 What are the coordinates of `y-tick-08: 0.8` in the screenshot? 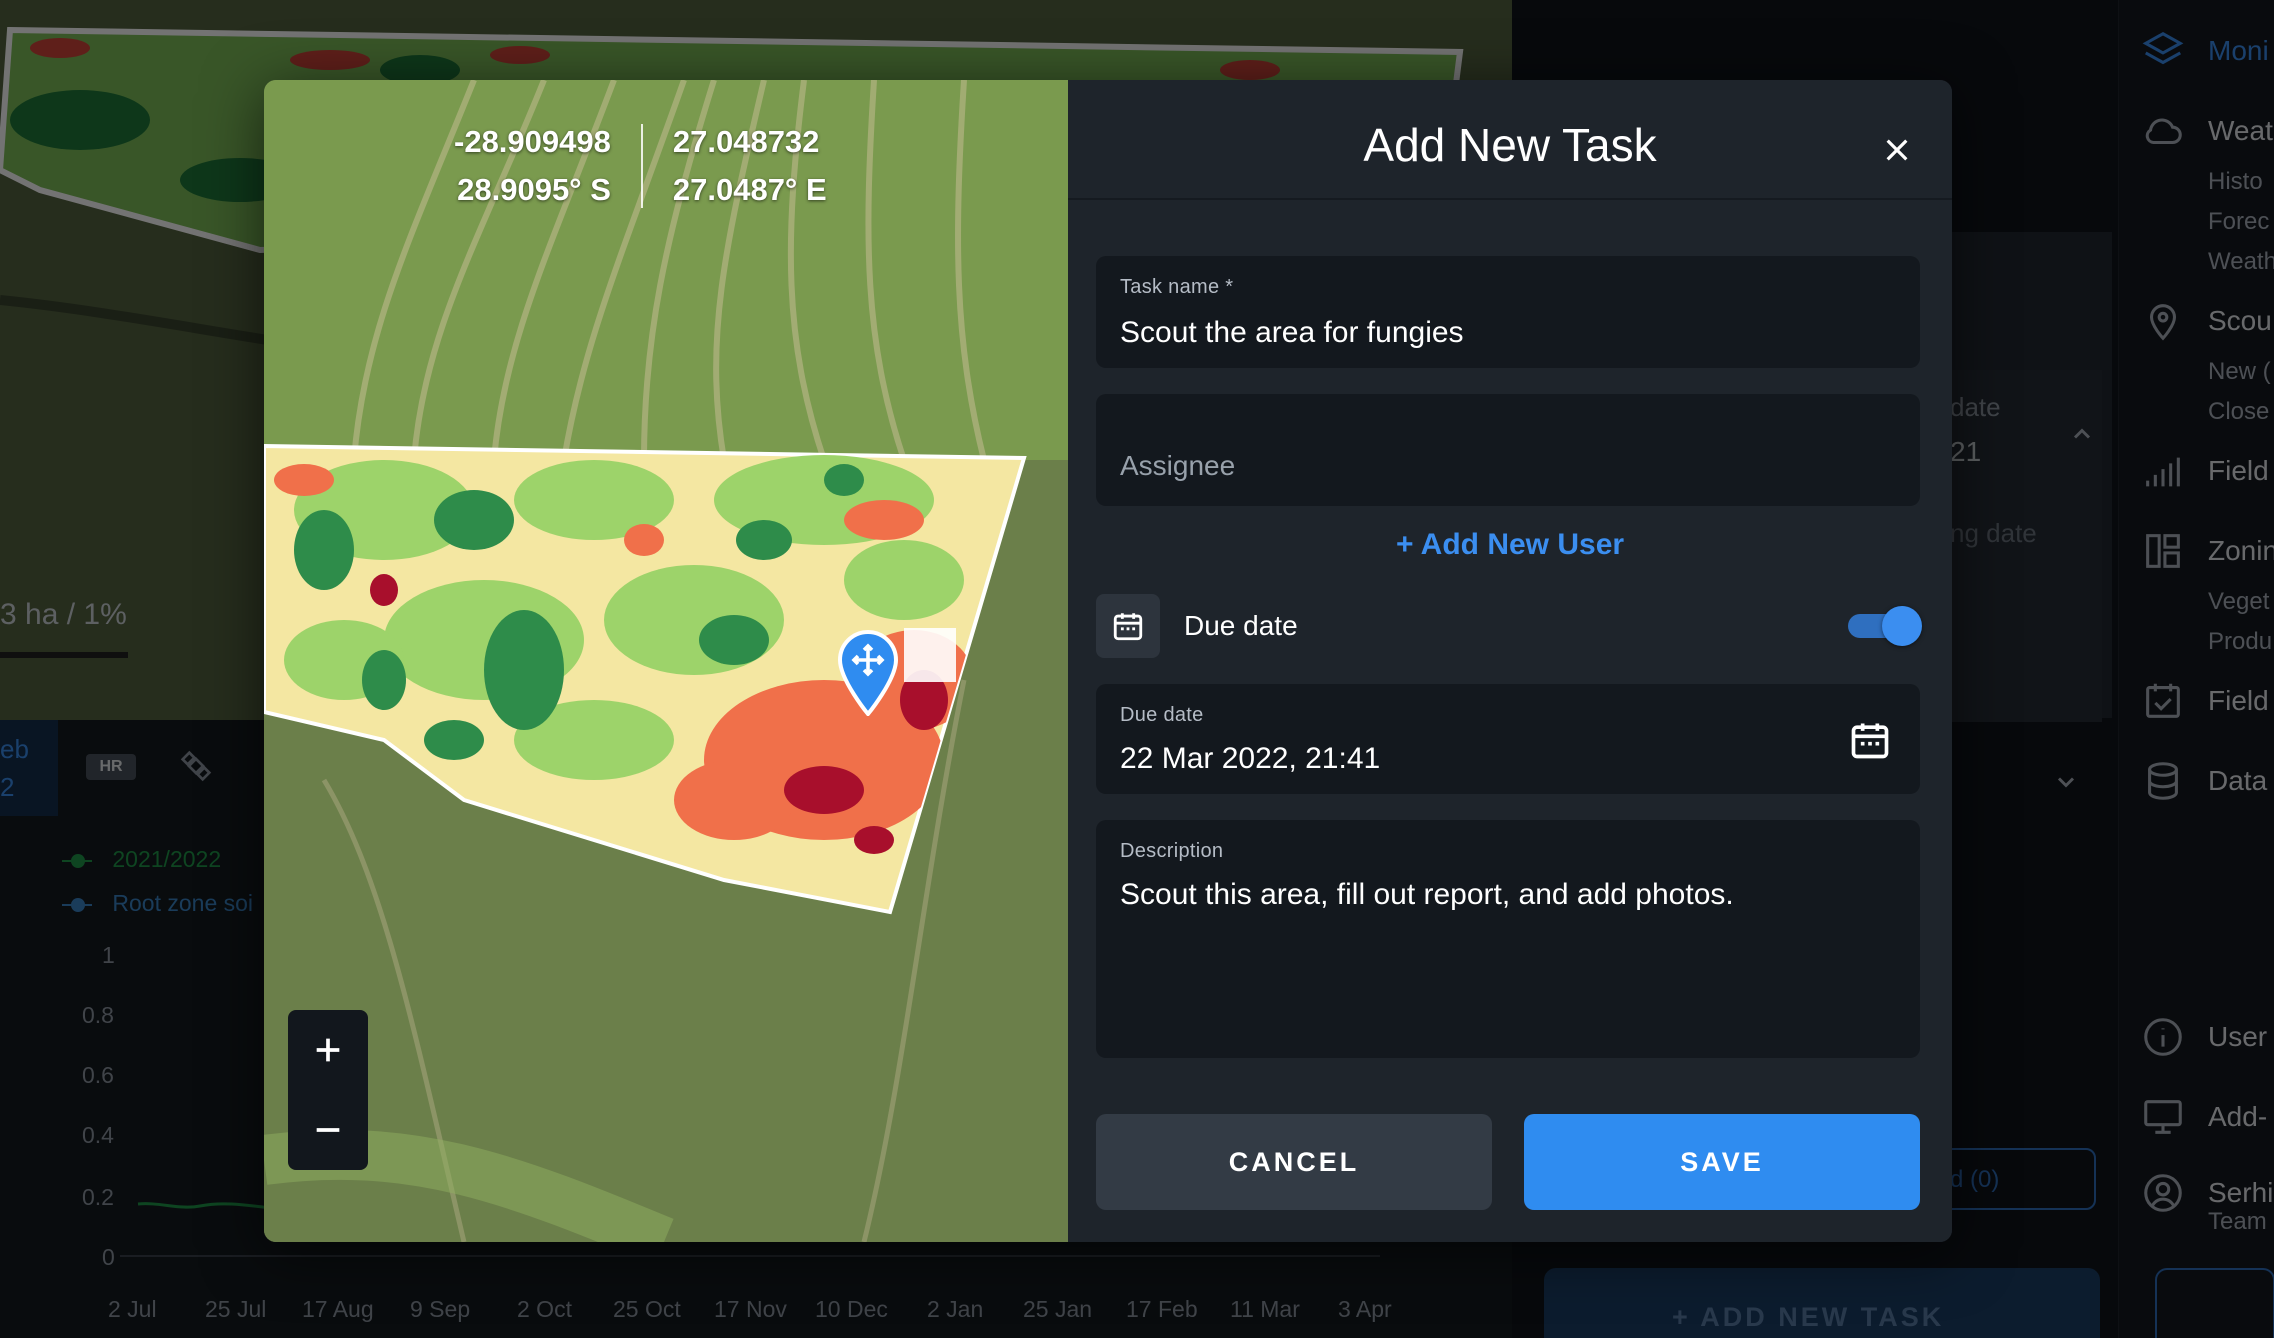 It's located at (98, 1015).